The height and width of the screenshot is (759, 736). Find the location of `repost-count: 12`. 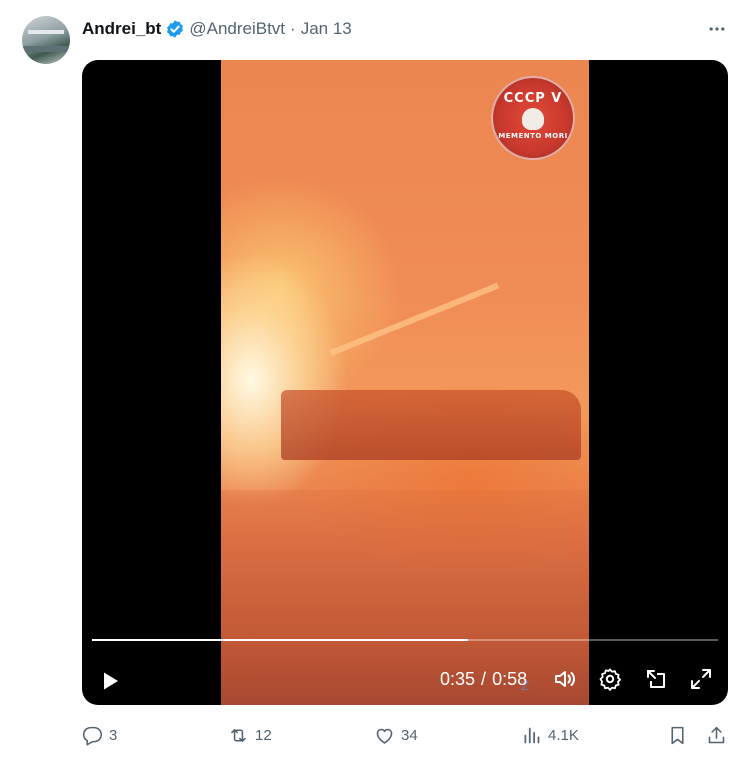

repost-count: 12 is located at coordinates (263, 735).